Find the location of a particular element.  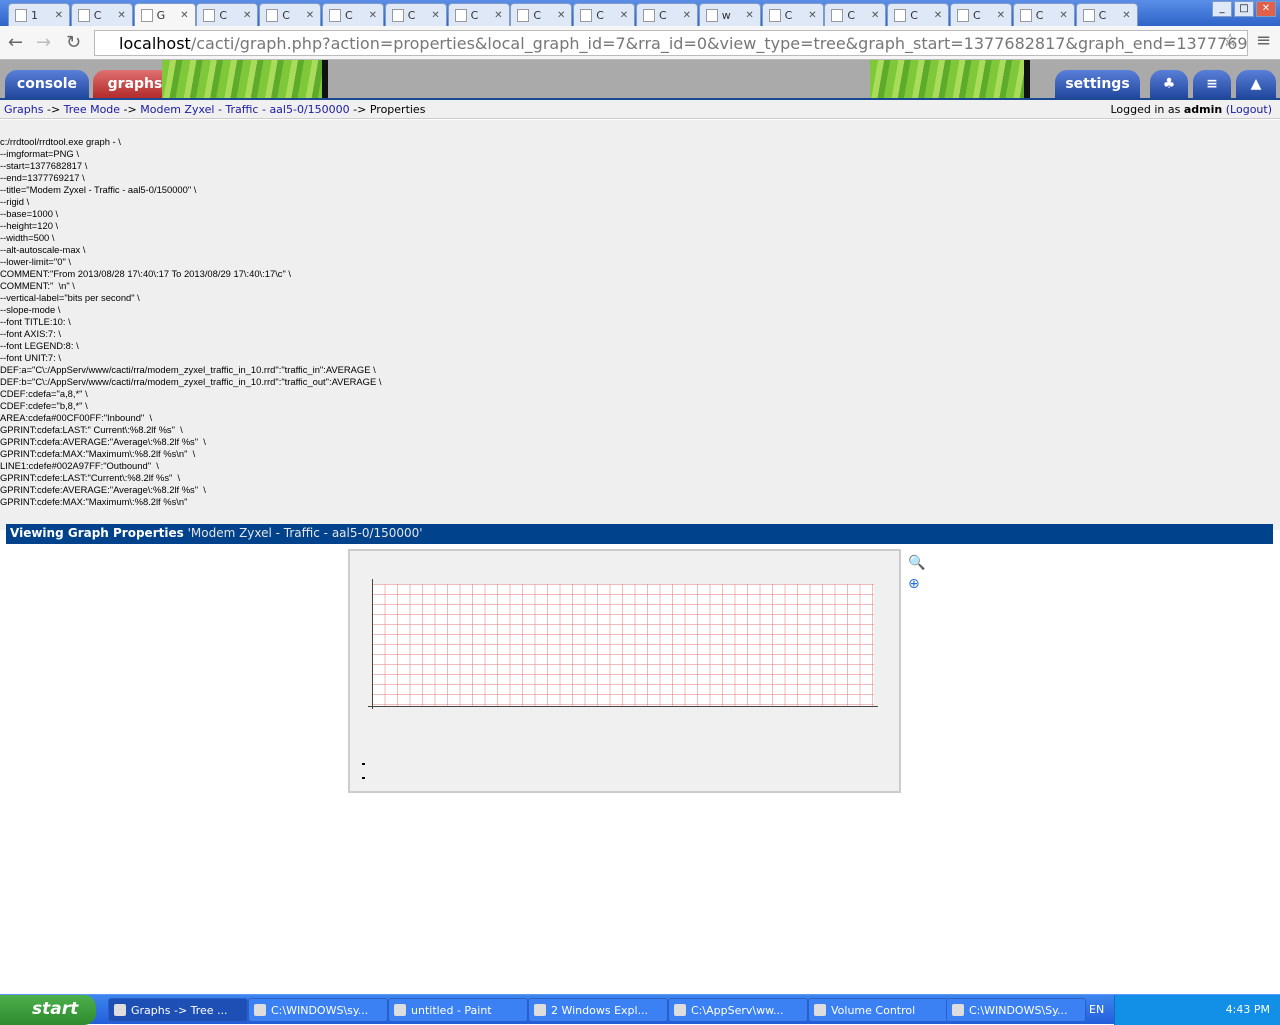

paint-icon is located at coordinates (400, 1010).